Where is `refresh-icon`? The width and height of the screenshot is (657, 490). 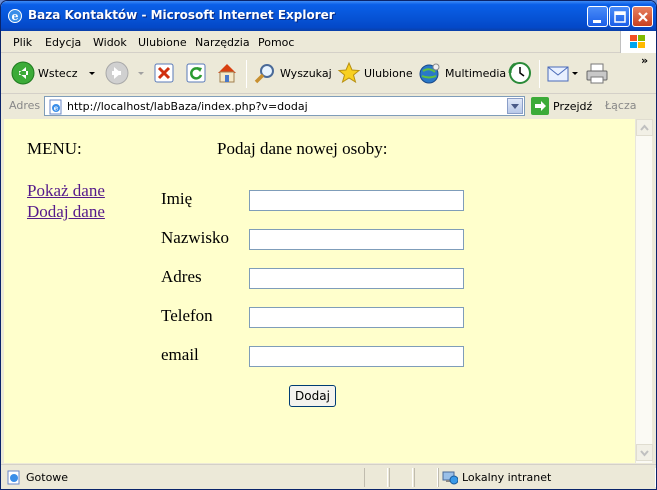 refresh-icon is located at coordinates (196, 73).